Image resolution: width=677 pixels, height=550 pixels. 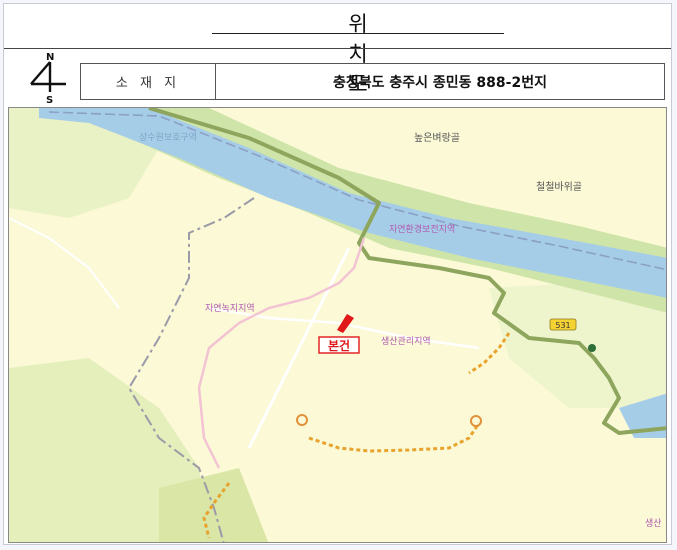 What do you see at coordinates (49, 100) in the screenshot?
I see `south-label: S` at bounding box center [49, 100].